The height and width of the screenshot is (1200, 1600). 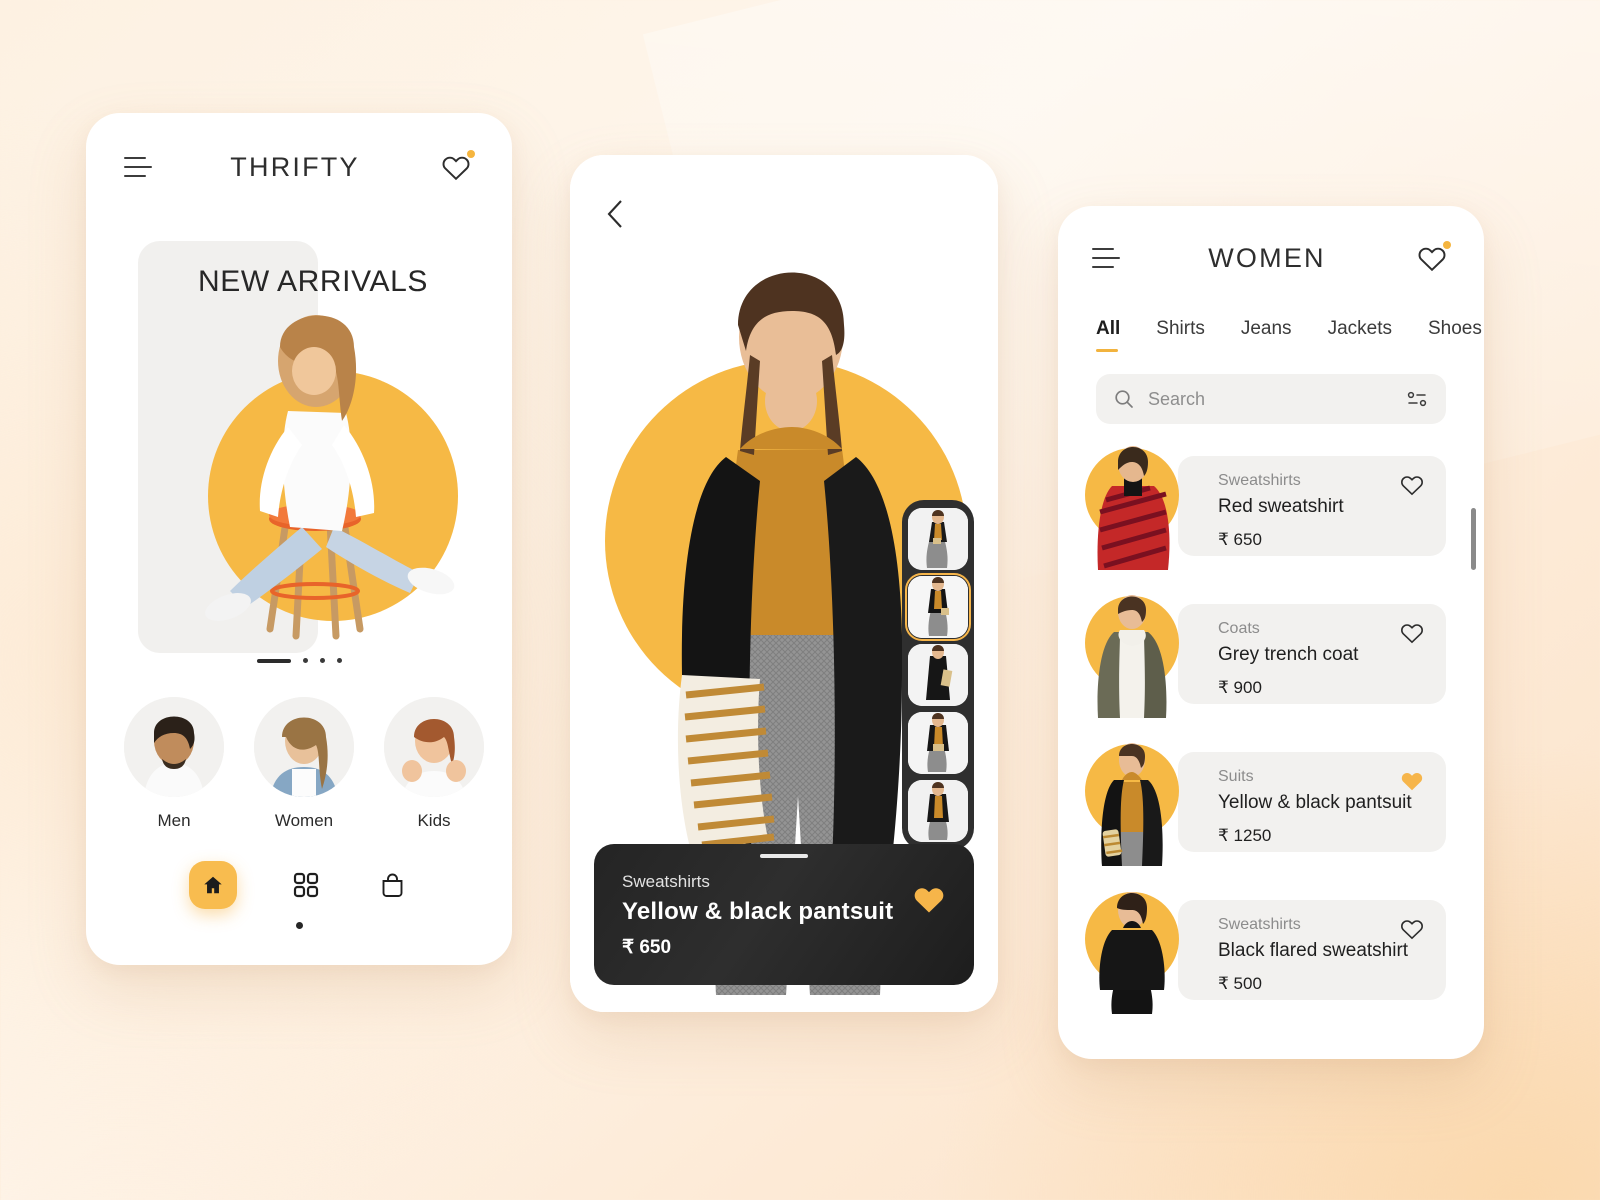 I want to click on list-item: Coats Grey trench coat ₹ 900, so click(x=1264, y=654).